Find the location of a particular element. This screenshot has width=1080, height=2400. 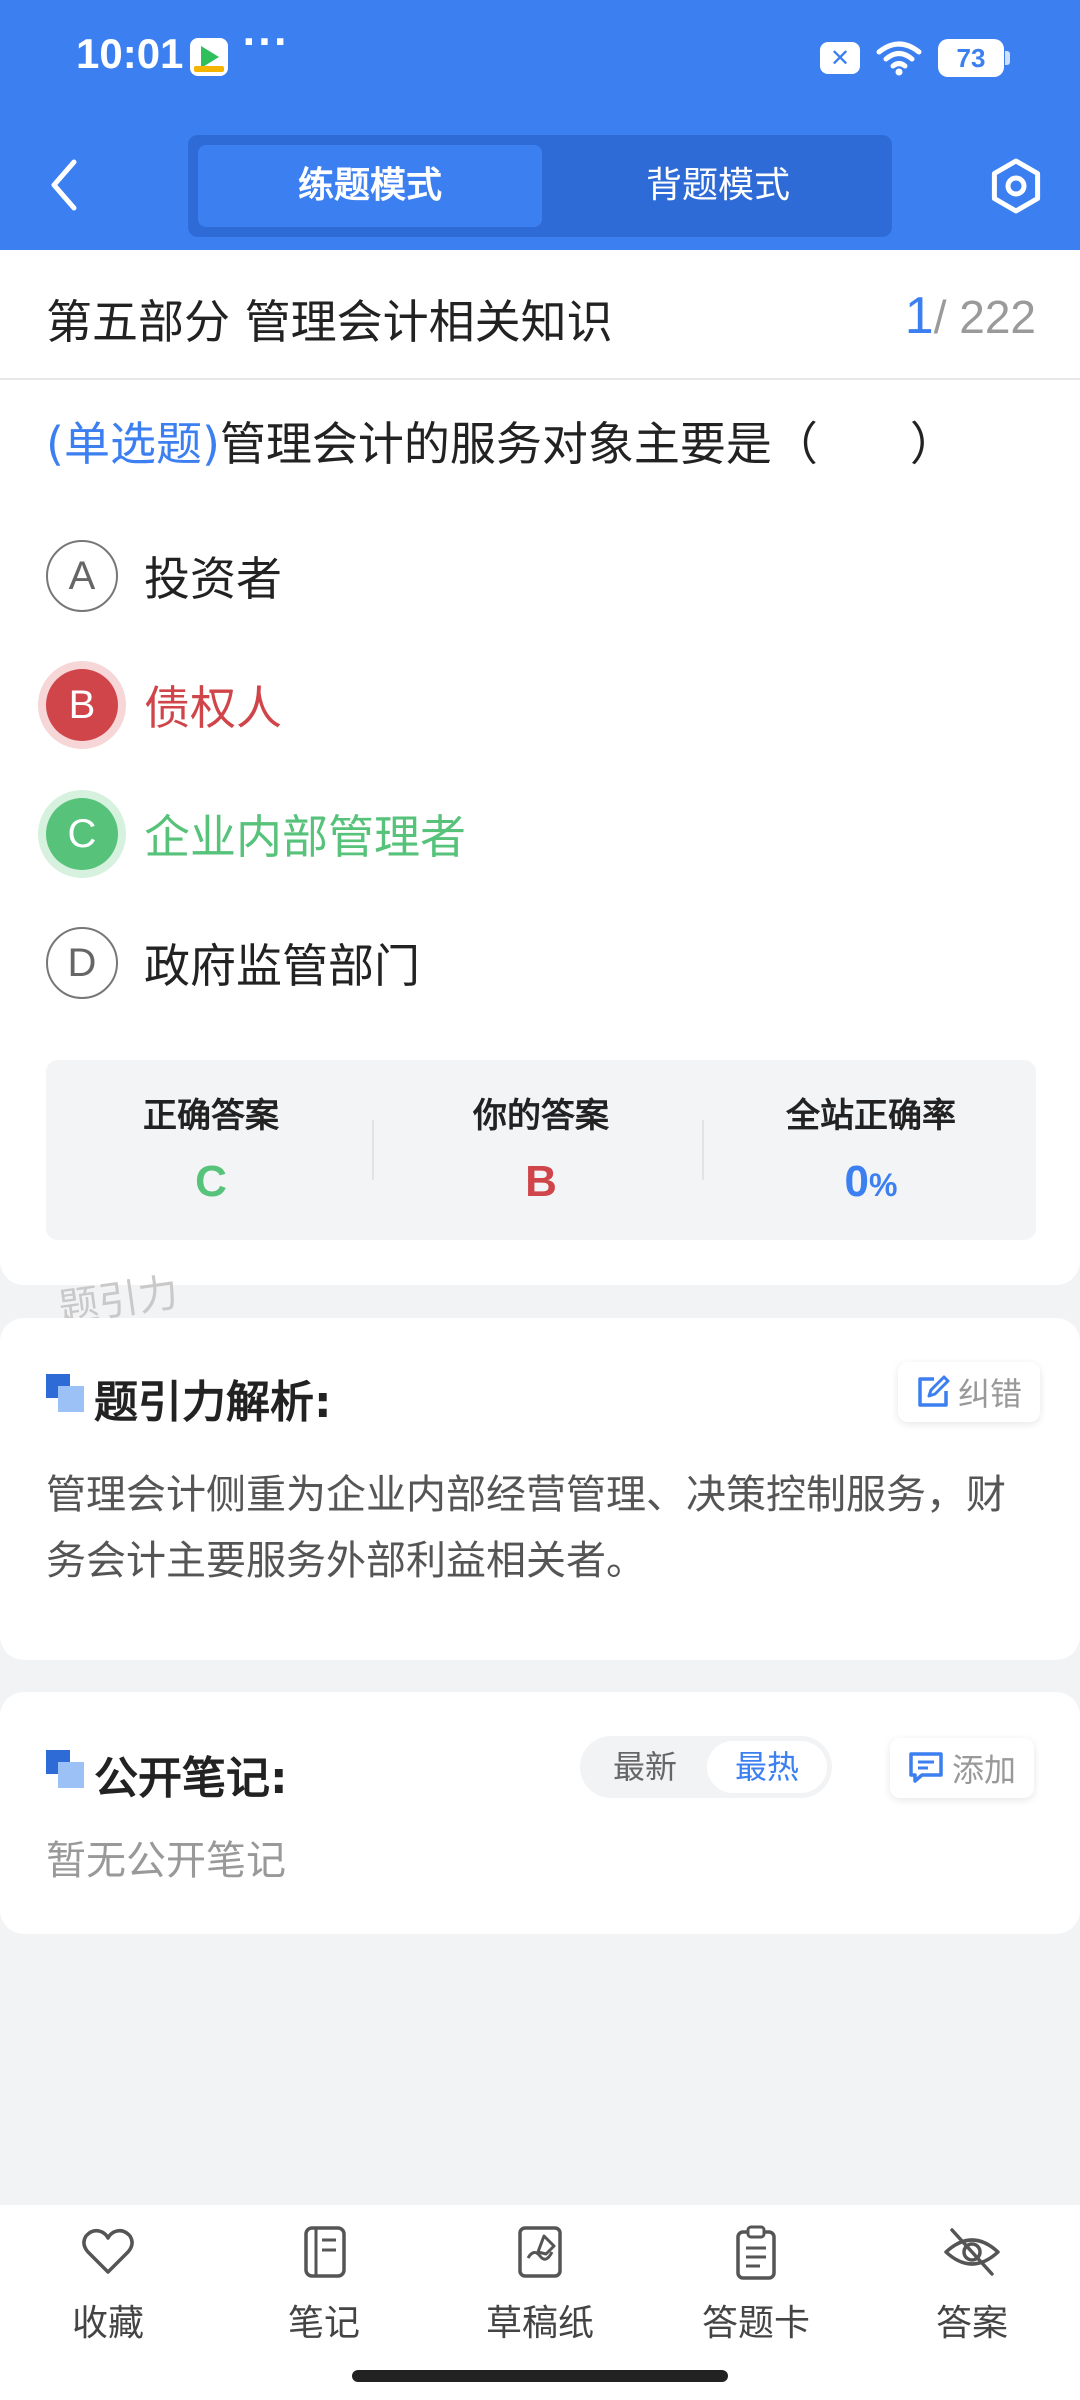

heart-icon is located at coordinates (108, 2251).